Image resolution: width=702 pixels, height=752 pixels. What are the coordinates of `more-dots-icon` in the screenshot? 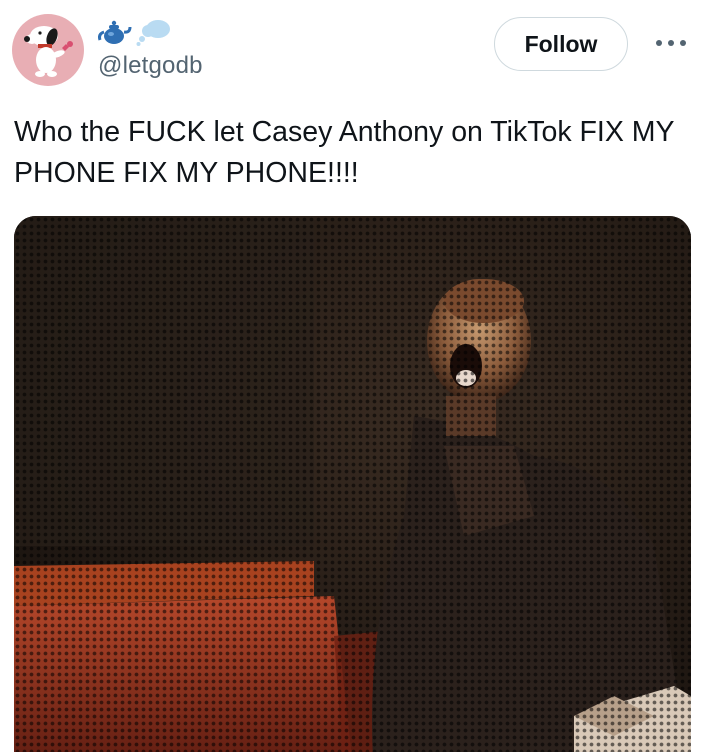 It's located at (671, 43).